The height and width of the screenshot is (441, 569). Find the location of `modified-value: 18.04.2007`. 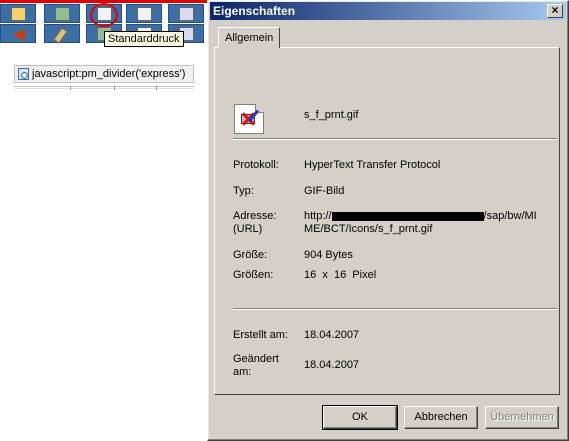

modified-value: 18.04.2007 is located at coordinates (332, 365).